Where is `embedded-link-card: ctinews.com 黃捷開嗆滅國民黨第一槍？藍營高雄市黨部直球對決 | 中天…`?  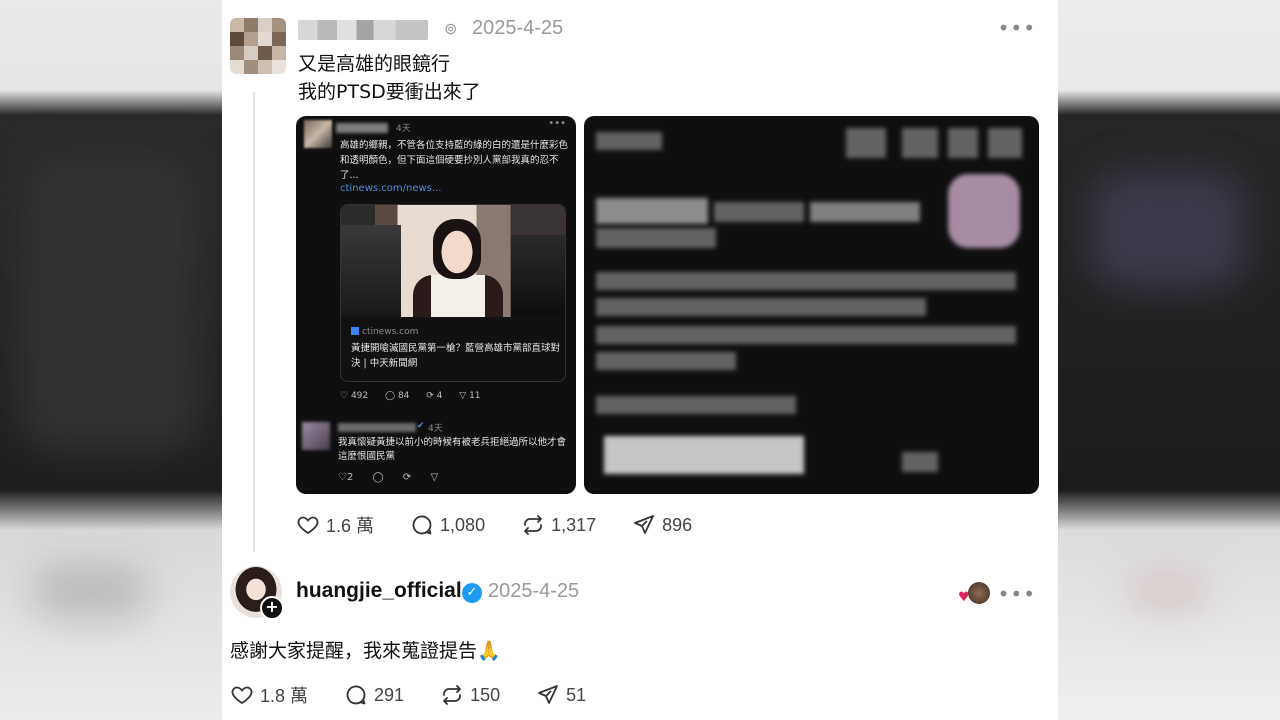 embedded-link-card: ctinews.com 黃捷開嗆滅國民黨第一槍？藍營高雄市黨部直球對決 | 中天… is located at coordinates (453, 293).